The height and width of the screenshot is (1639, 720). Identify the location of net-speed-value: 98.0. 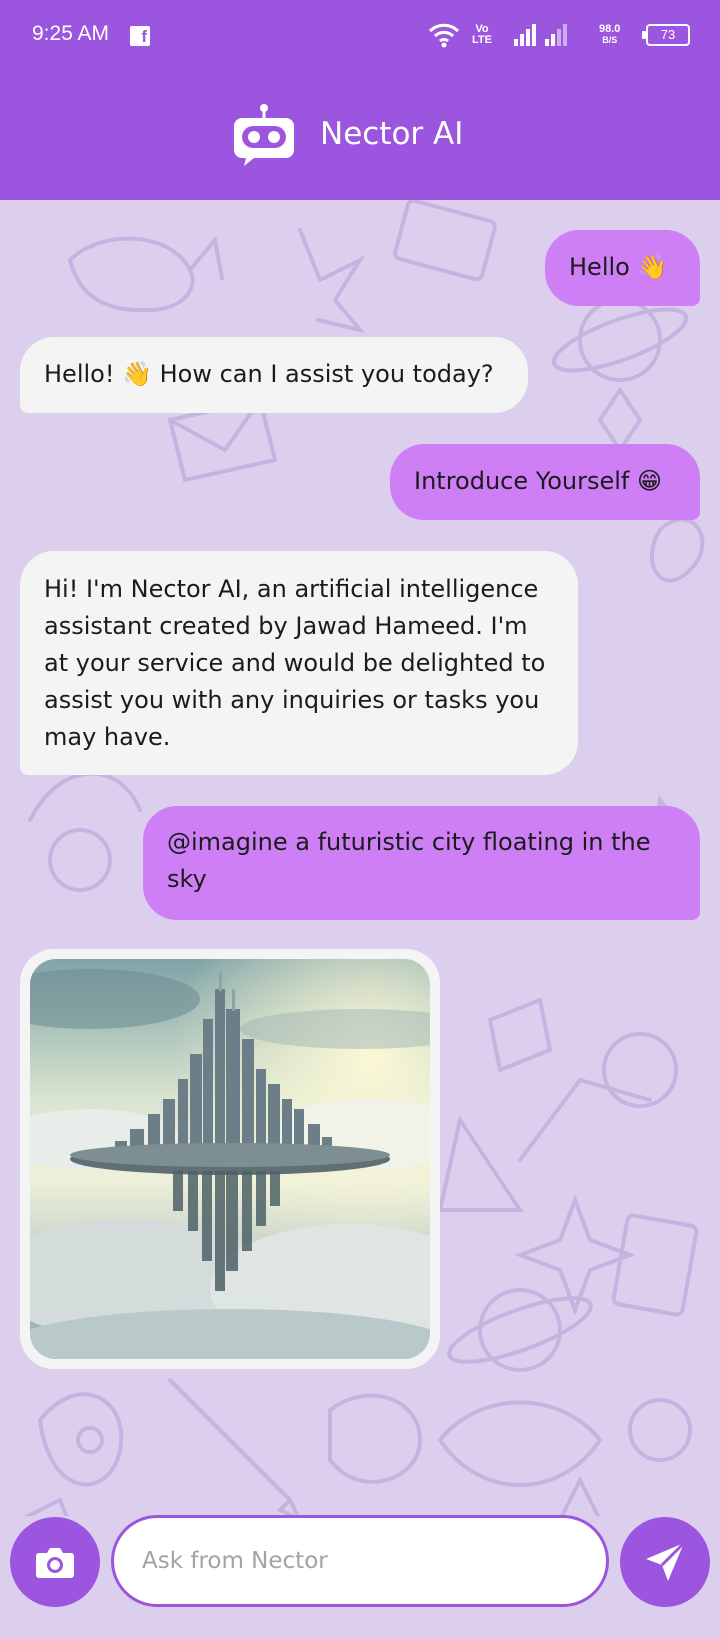
(610, 29).